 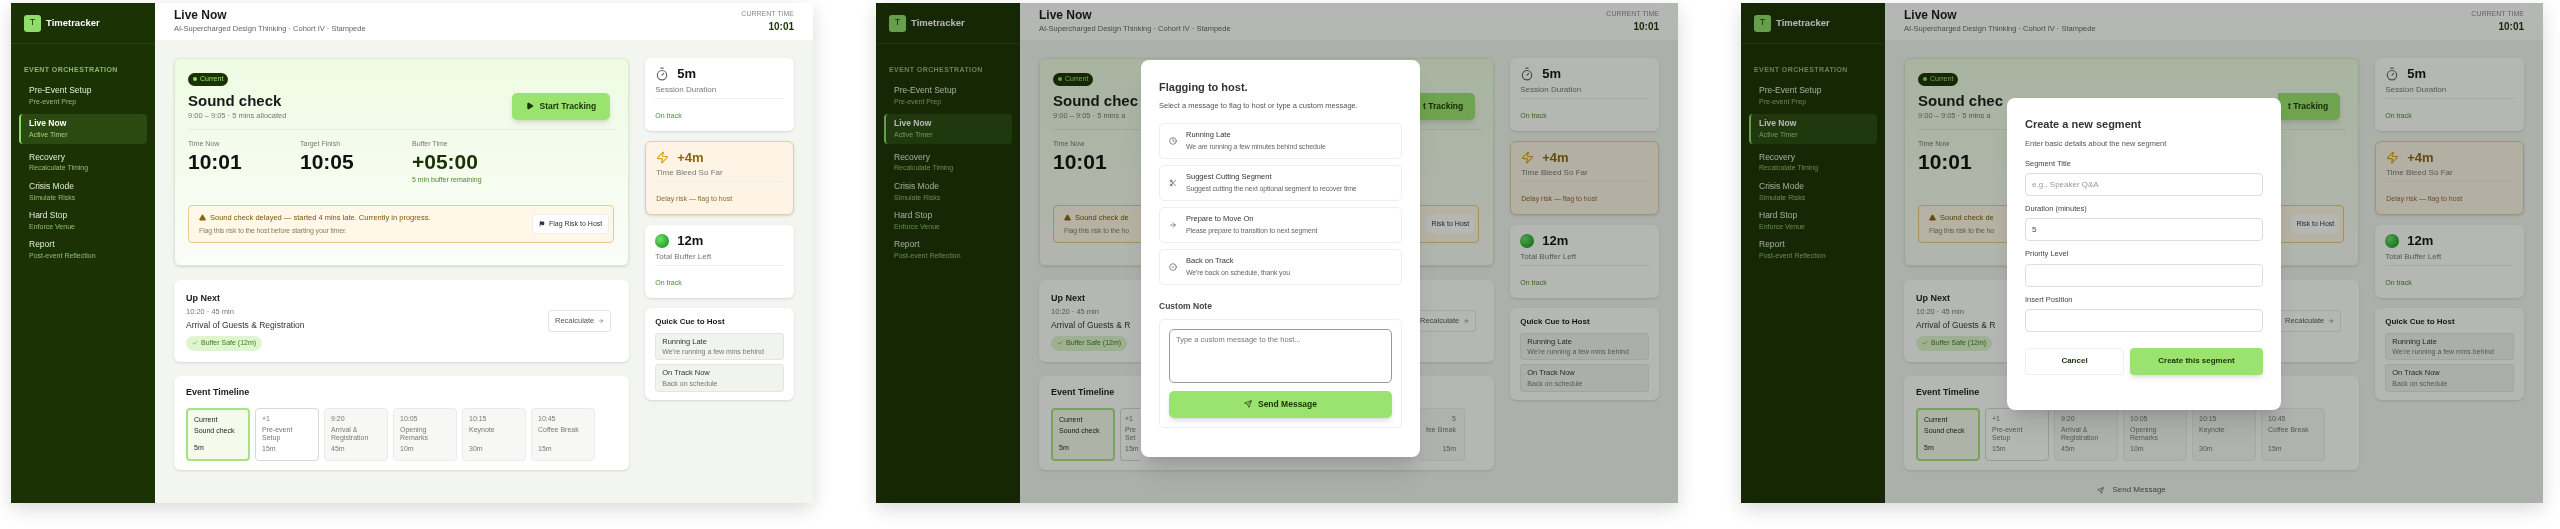 I want to click on custom-note-heading: Custom Note, so click(x=1186, y=306).